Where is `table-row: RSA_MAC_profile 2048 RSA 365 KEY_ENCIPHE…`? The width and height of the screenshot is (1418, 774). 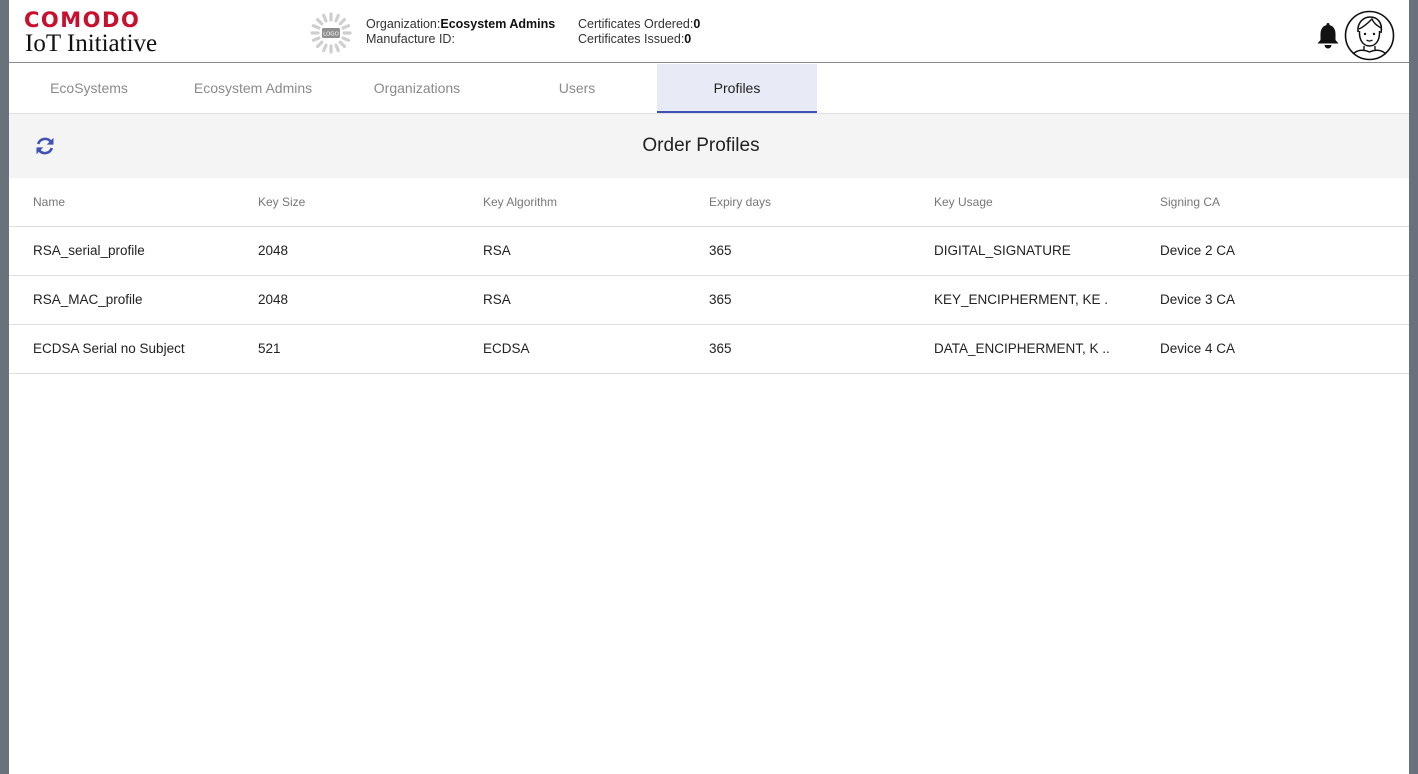 table-row: RSA_MAC_profile 2048 RSA 365 KEY_ENCIPHE… is located at coordinates (709, 300).